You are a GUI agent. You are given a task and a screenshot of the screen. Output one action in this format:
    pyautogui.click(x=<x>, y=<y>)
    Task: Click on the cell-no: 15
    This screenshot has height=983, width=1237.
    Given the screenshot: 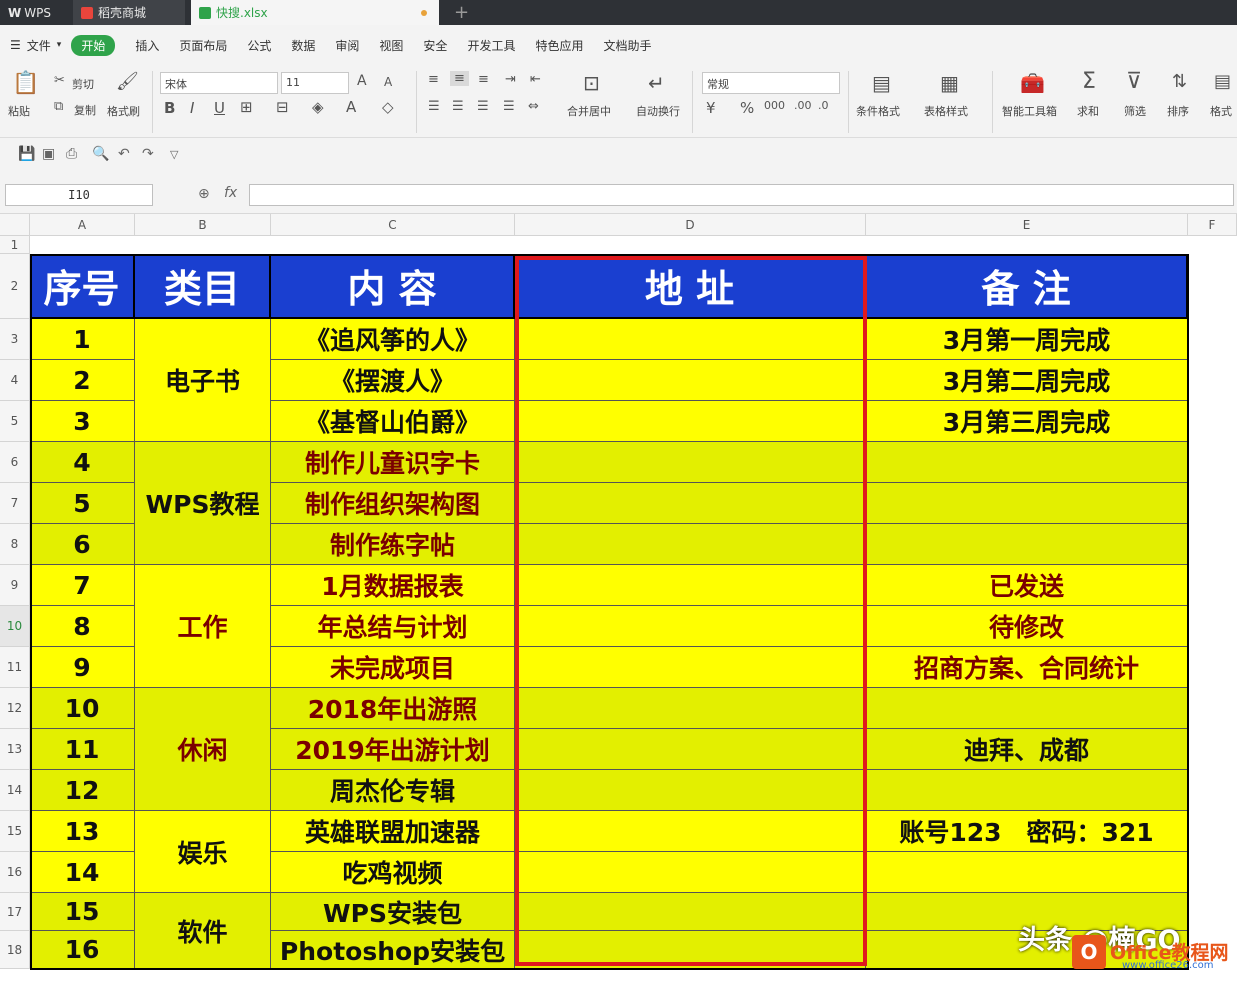 What is the action you would take?
    pyautogui.click(x=82, y=912)
    